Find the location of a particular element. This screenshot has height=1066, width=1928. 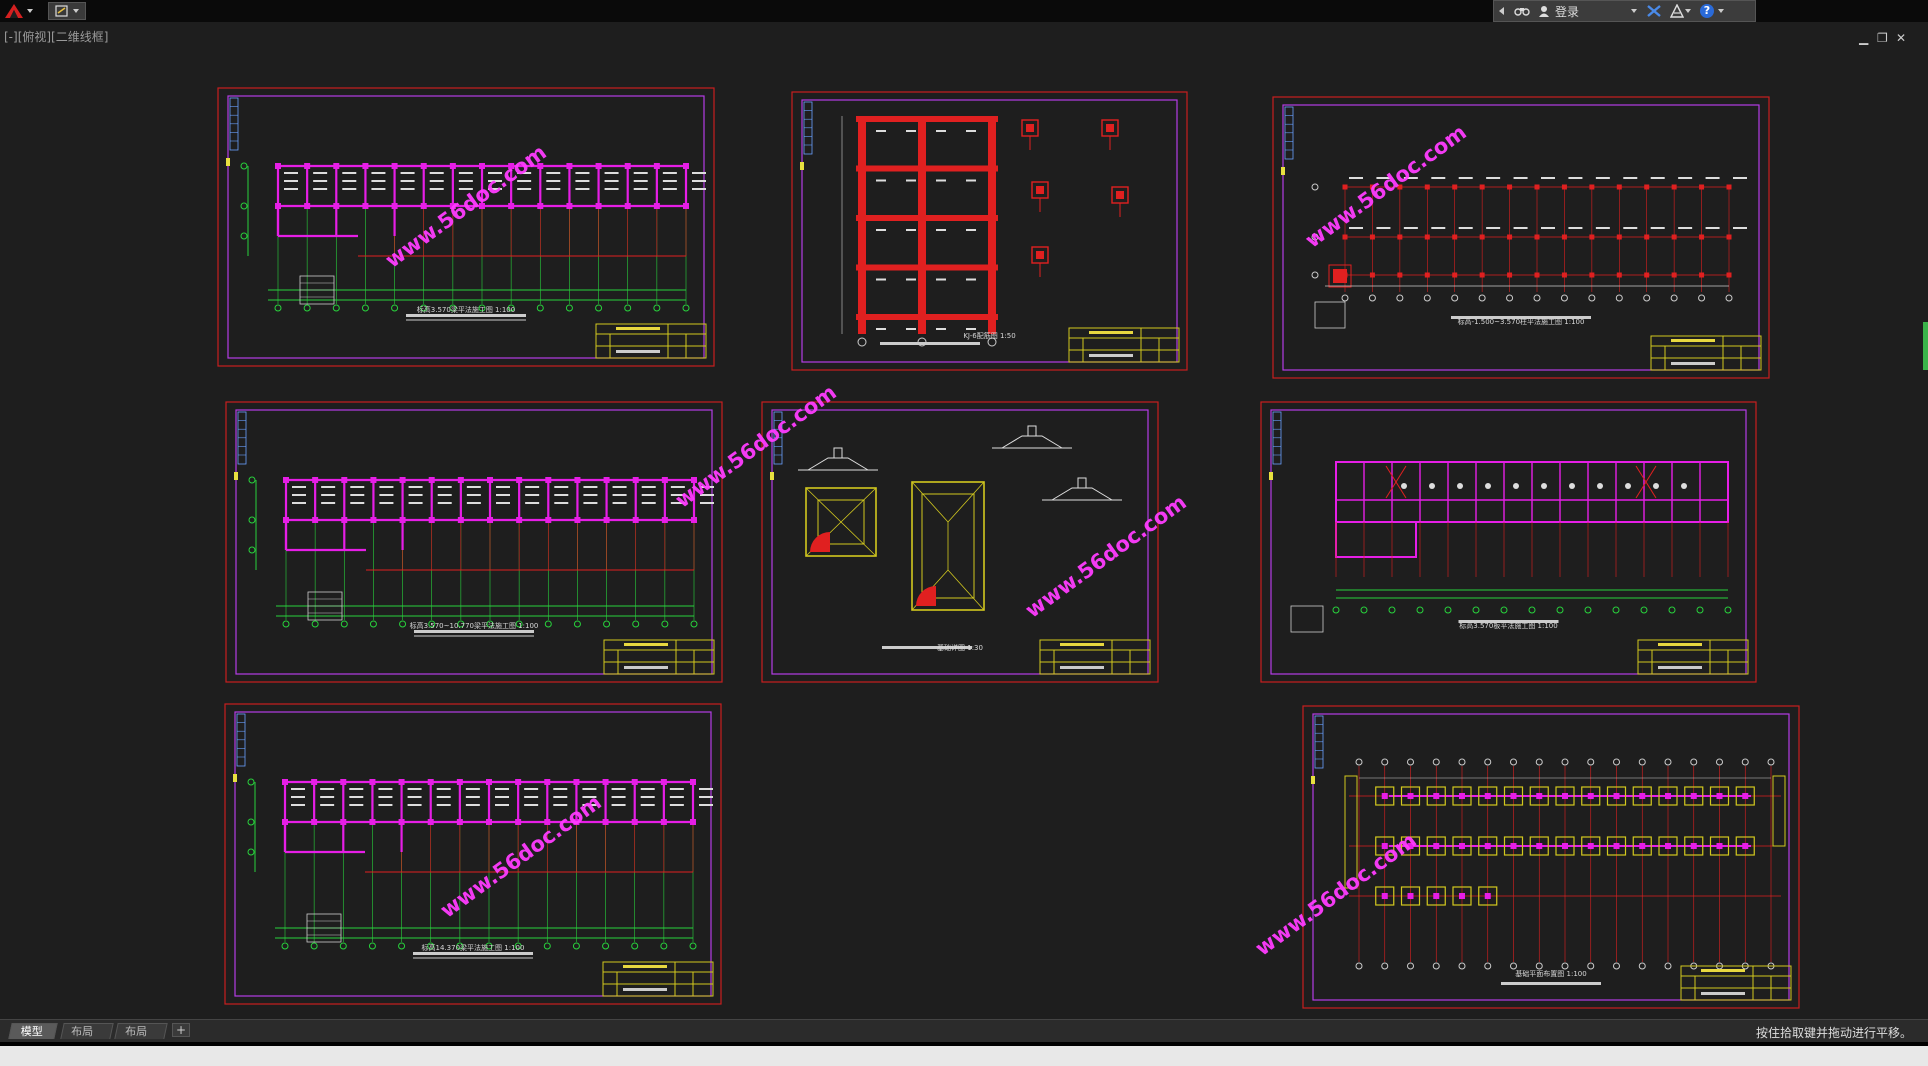

drawing-sheet-6: 标高3.570板平法施工图 1:100 is located at coordinates (1508, 542).